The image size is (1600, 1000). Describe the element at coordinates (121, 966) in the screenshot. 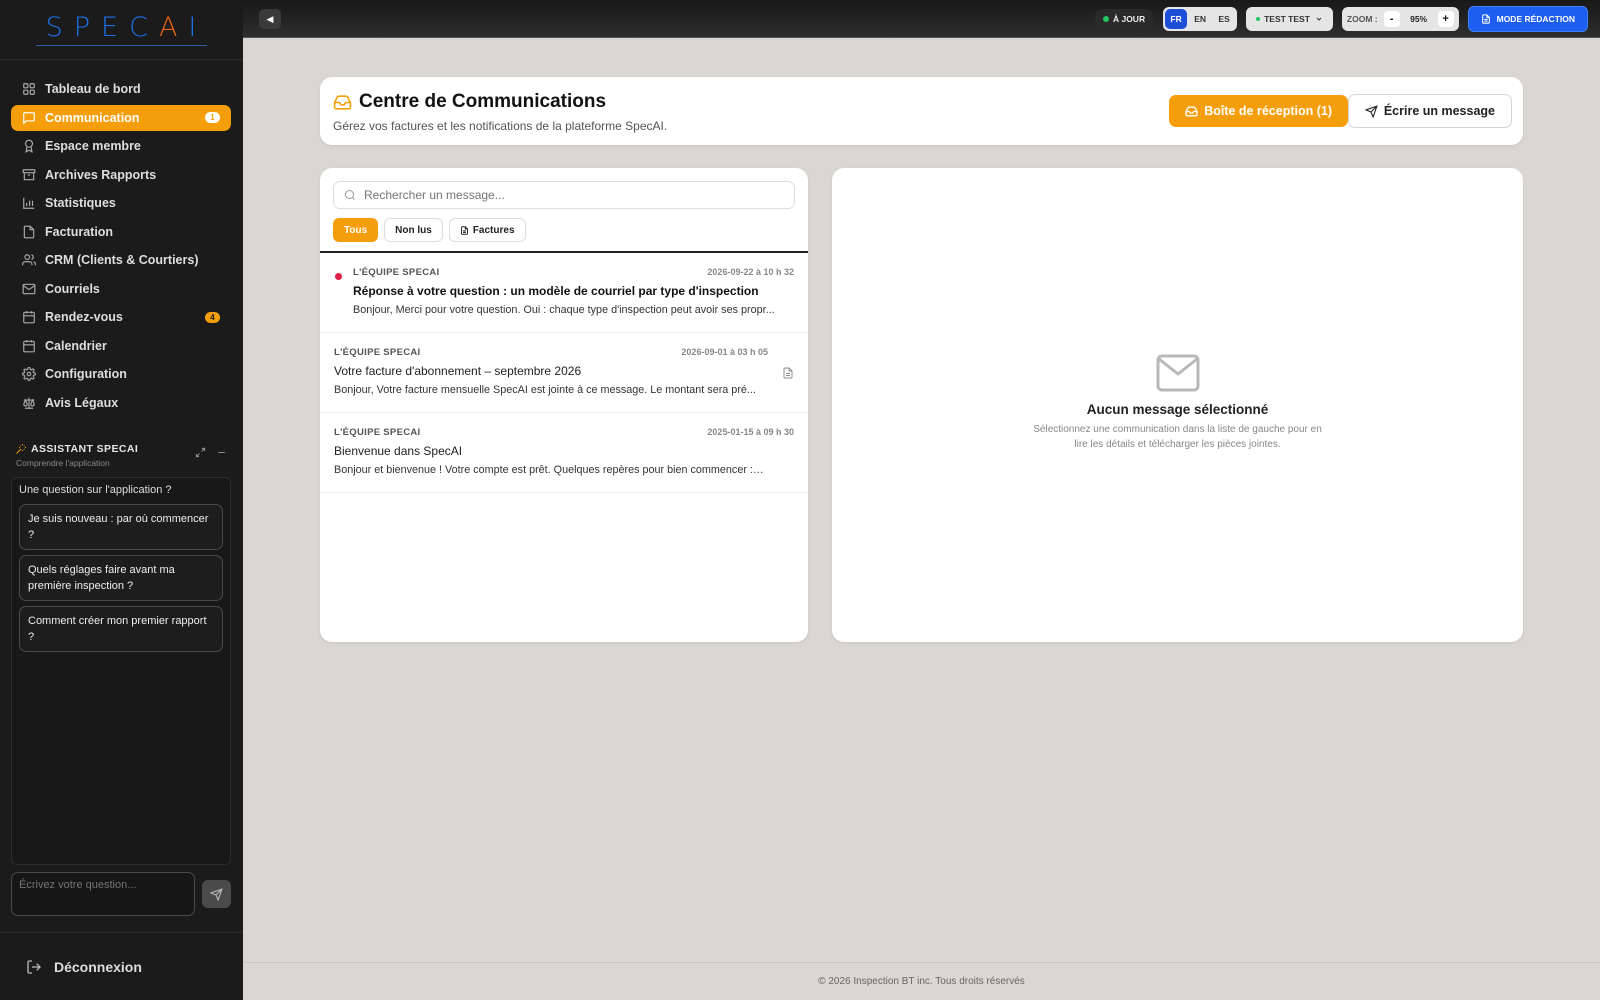

I see `logout-button: Déconnexion` at that location.